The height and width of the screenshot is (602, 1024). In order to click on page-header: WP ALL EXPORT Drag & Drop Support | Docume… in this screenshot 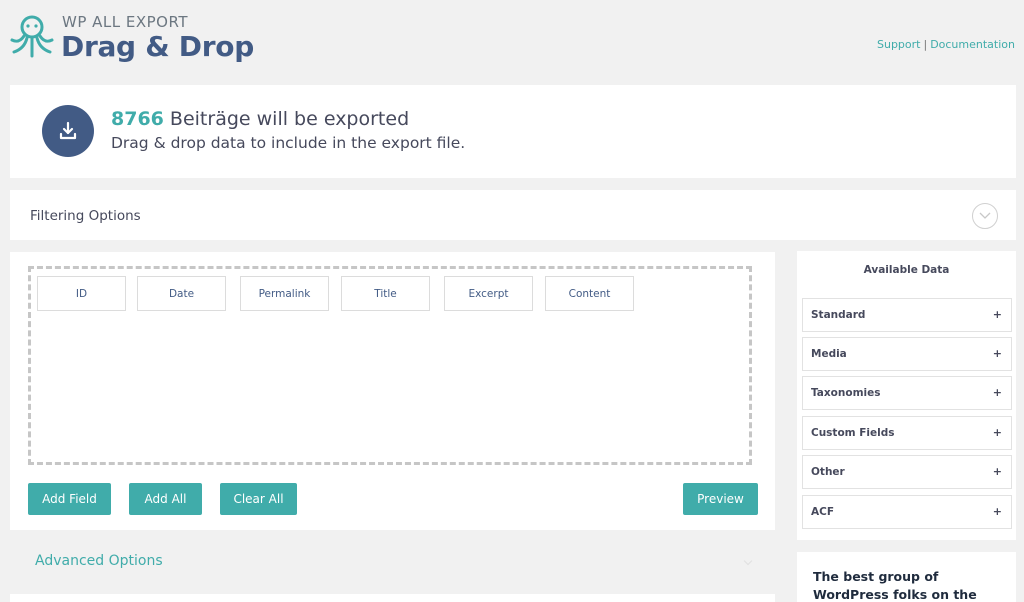, I will do `click(512, 39)`.